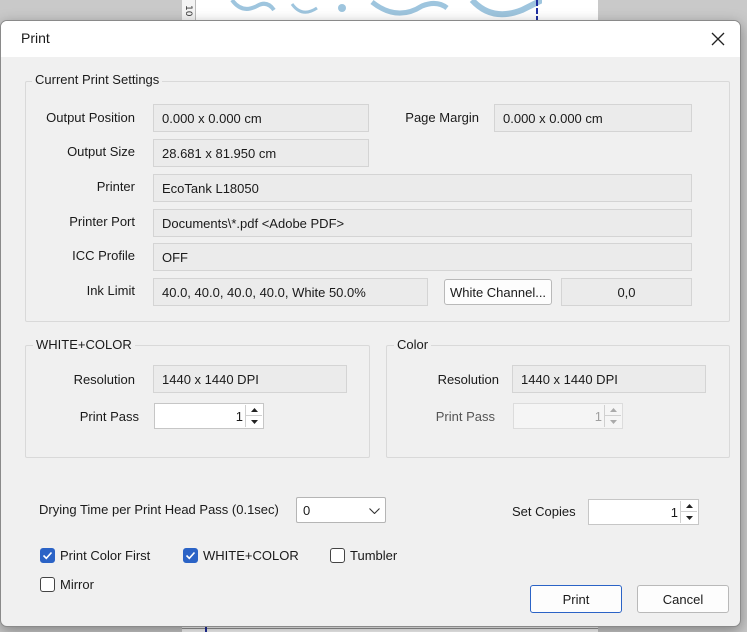 This screenshot has width=747, height=632. Describe the element at coordinates (683, 599) in the screenshot. I see `cancel-button: Cancel` at that location.